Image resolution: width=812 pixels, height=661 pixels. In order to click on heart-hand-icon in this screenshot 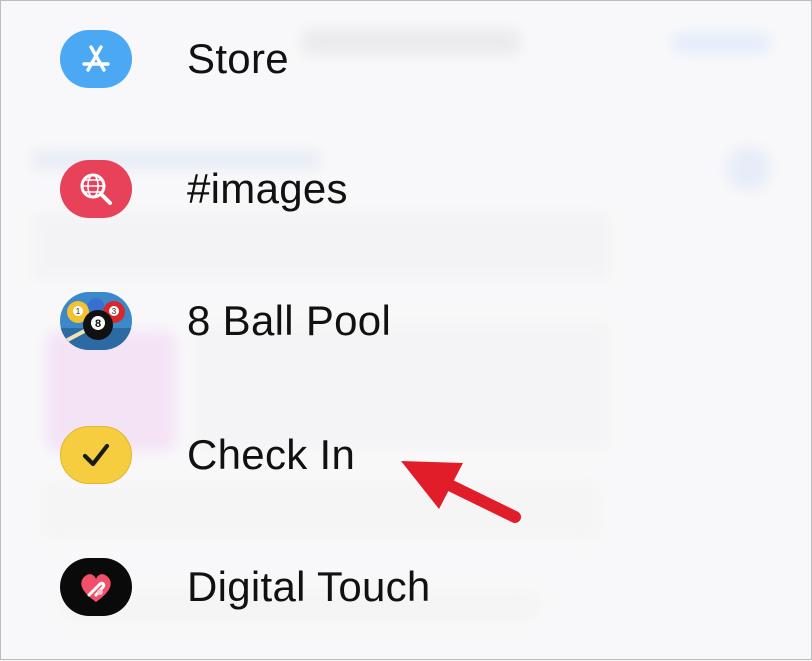, I will do `click(96, 587)`.